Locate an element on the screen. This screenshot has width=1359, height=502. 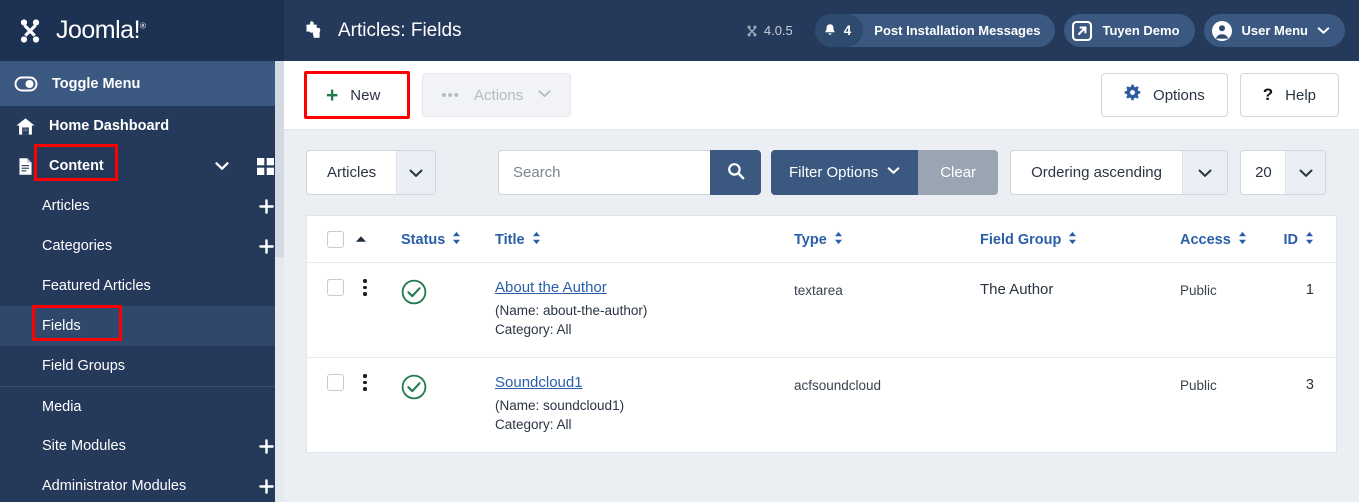
row-field-group-cell is located at coordinates (1080, 405).